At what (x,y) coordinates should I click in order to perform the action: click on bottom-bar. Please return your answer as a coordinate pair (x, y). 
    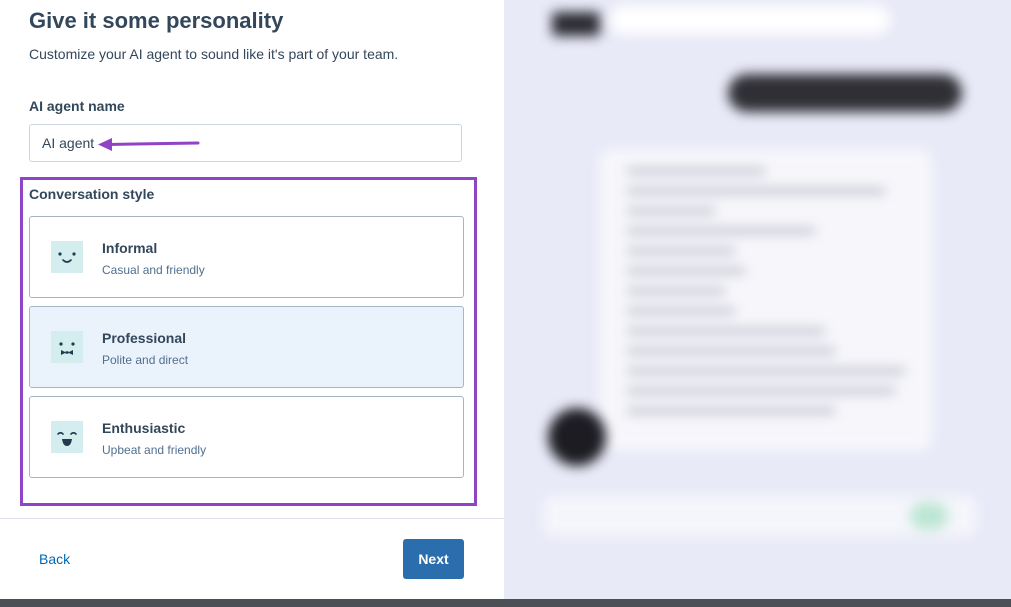
    Looking at the image, I should click on (505, 603).